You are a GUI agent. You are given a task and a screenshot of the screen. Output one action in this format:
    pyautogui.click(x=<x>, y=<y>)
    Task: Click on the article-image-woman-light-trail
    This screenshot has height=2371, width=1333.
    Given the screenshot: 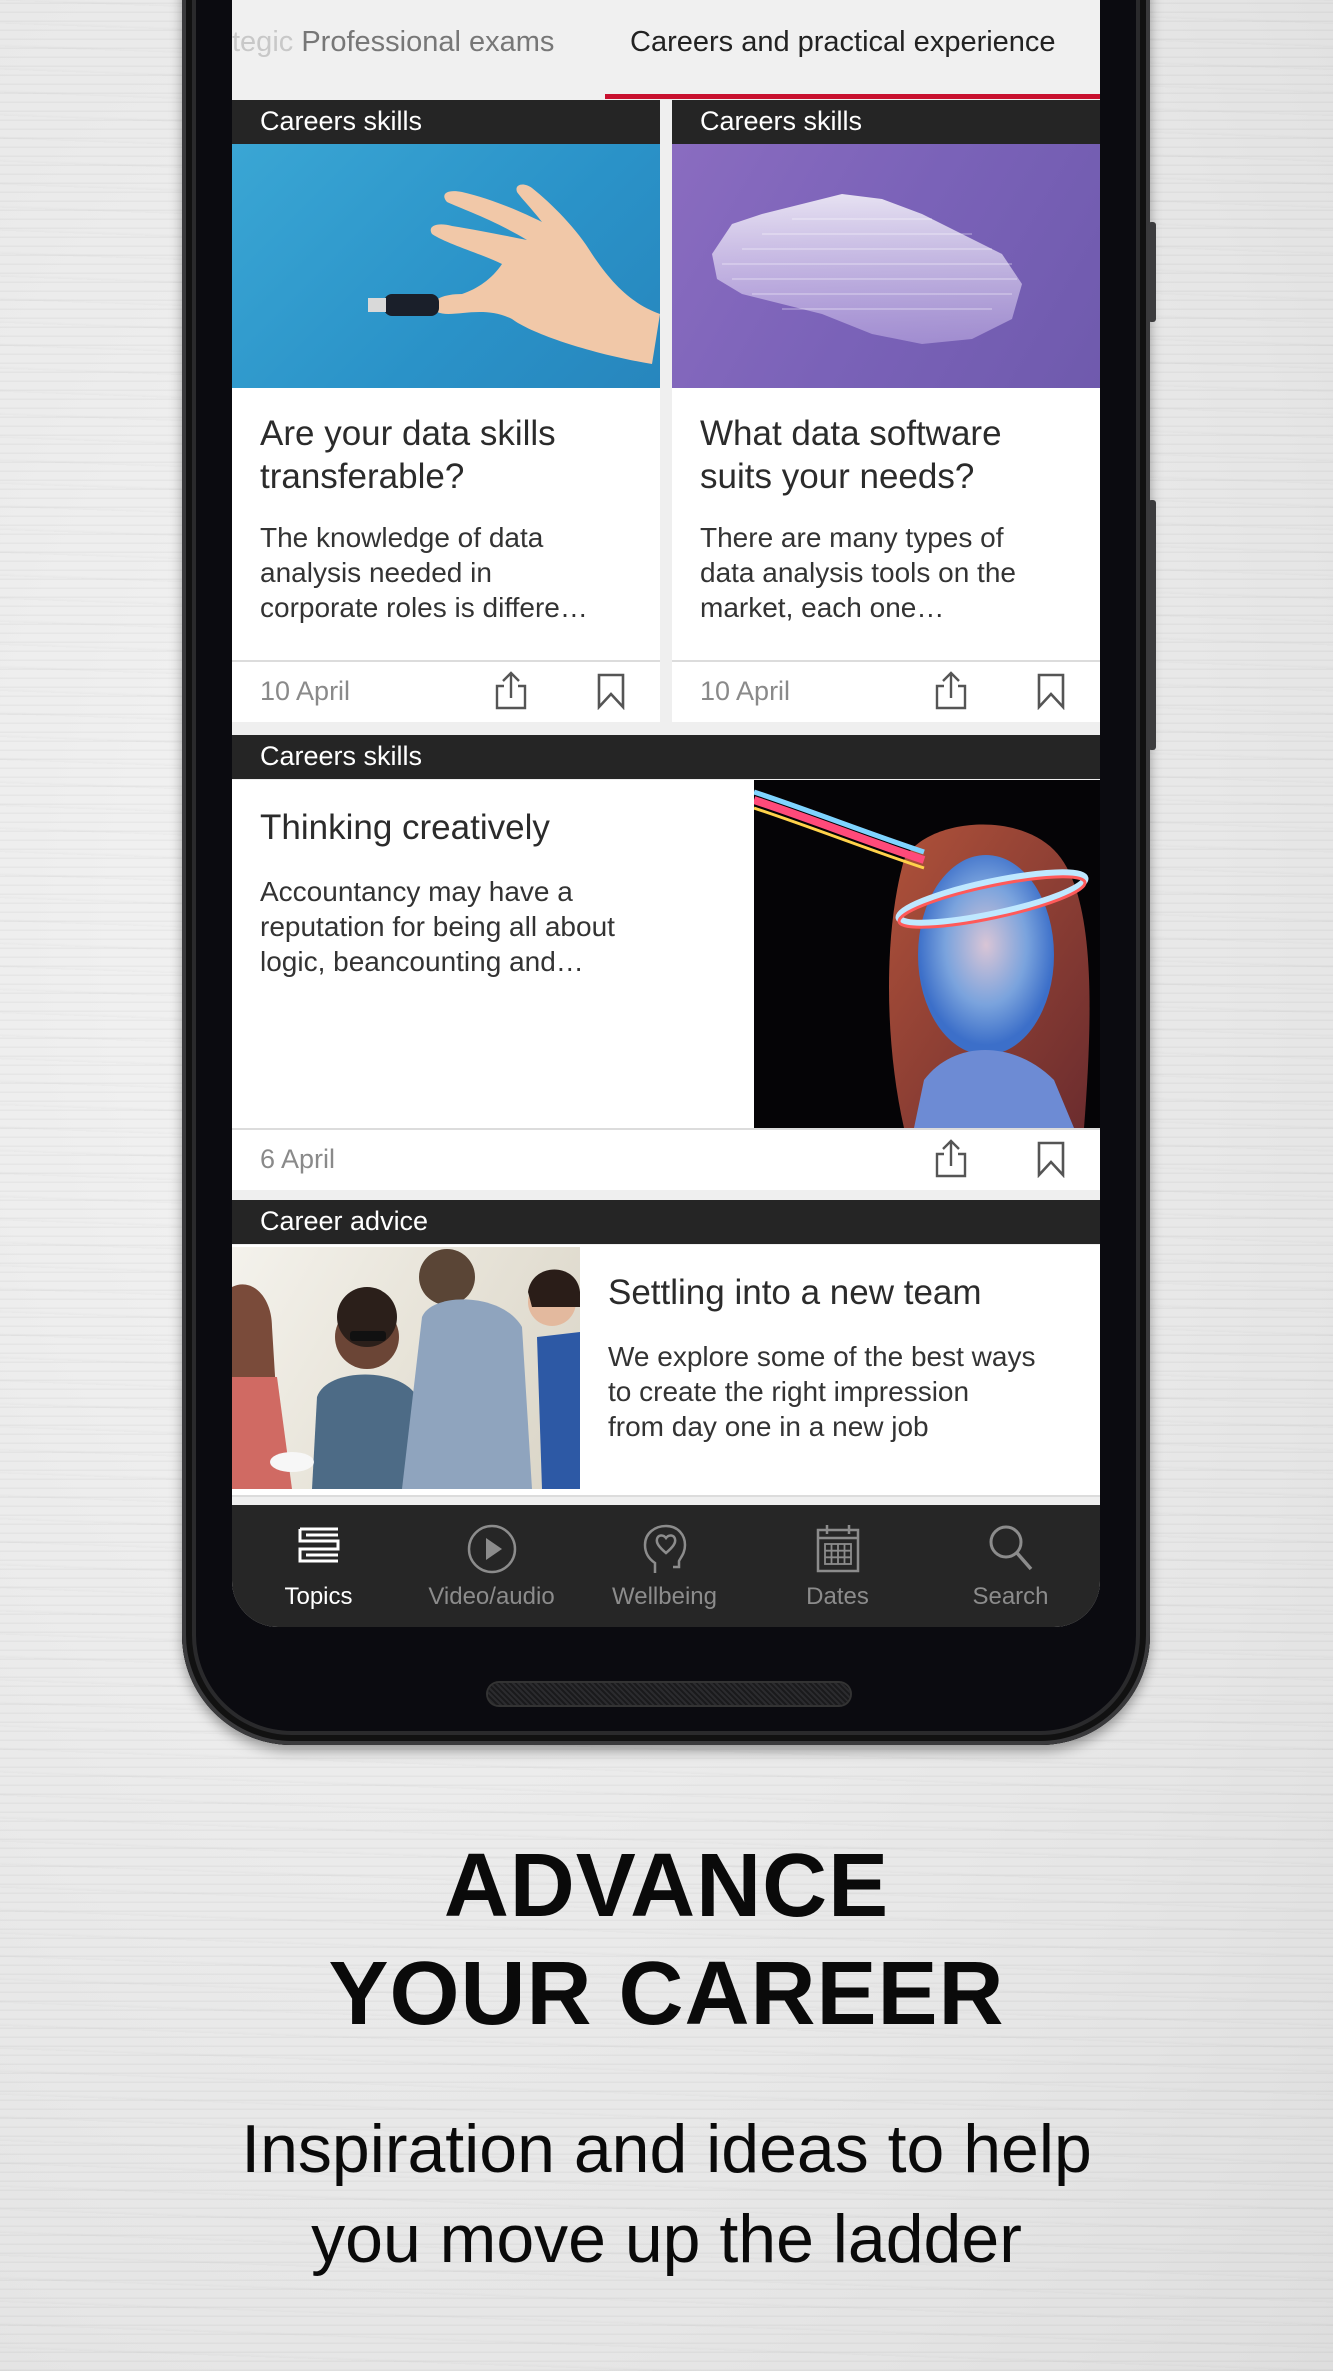 What is the action you would take?
    pyautogui.click(x=927, y=954)
    